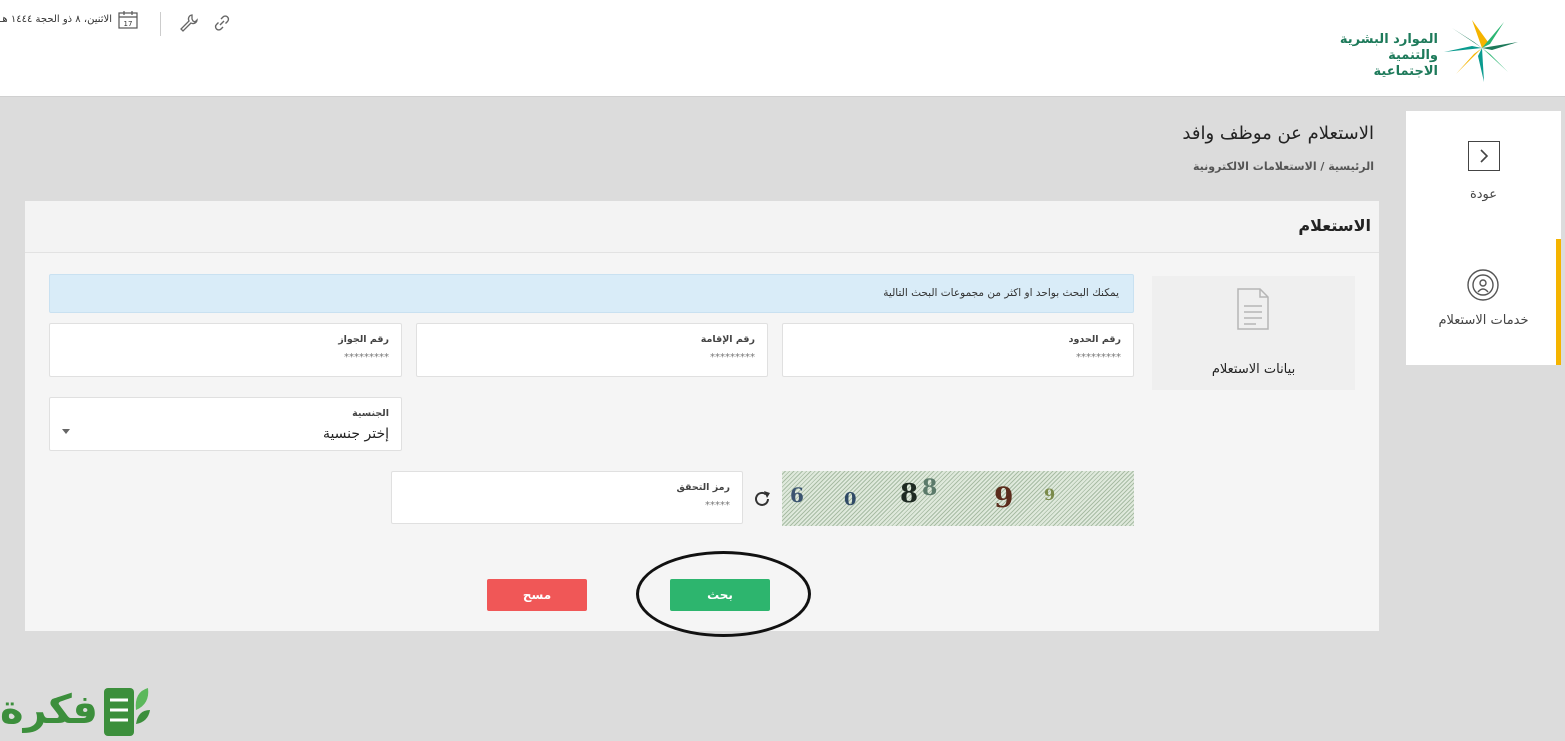  What do you see at coordinates (189, 23) in the screenshot?
I see `wrench-icon` at bounding box center [189, 23].